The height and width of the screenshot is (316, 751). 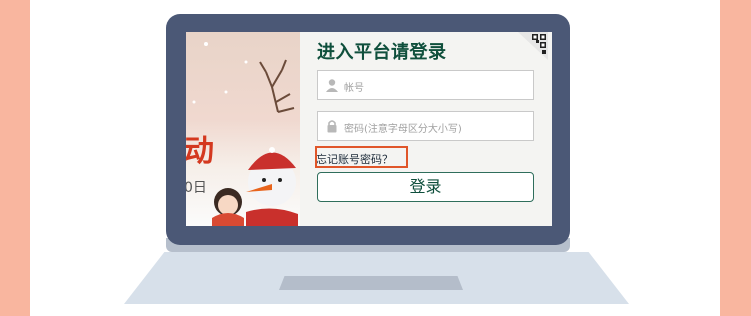 What do you see at coordinates (371, 283) in the screenshot?
I see `laptop-trackpad` at bounding box center [371, 283].